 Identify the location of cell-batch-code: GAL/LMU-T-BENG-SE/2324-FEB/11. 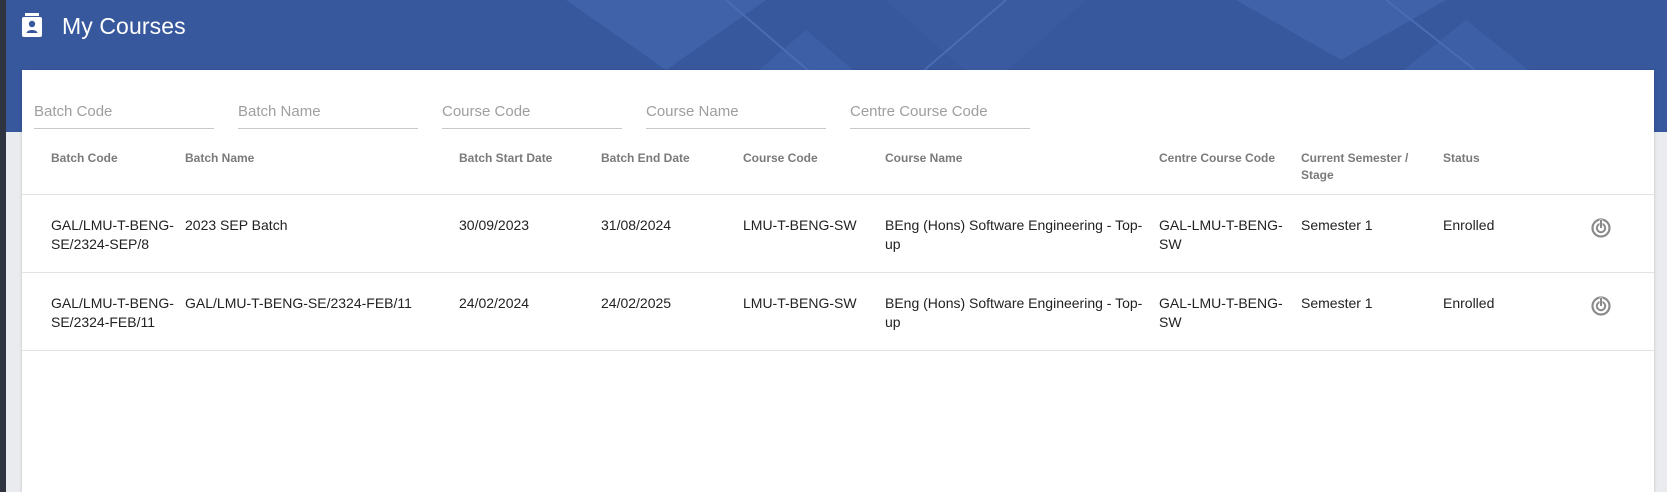
(103, 311).